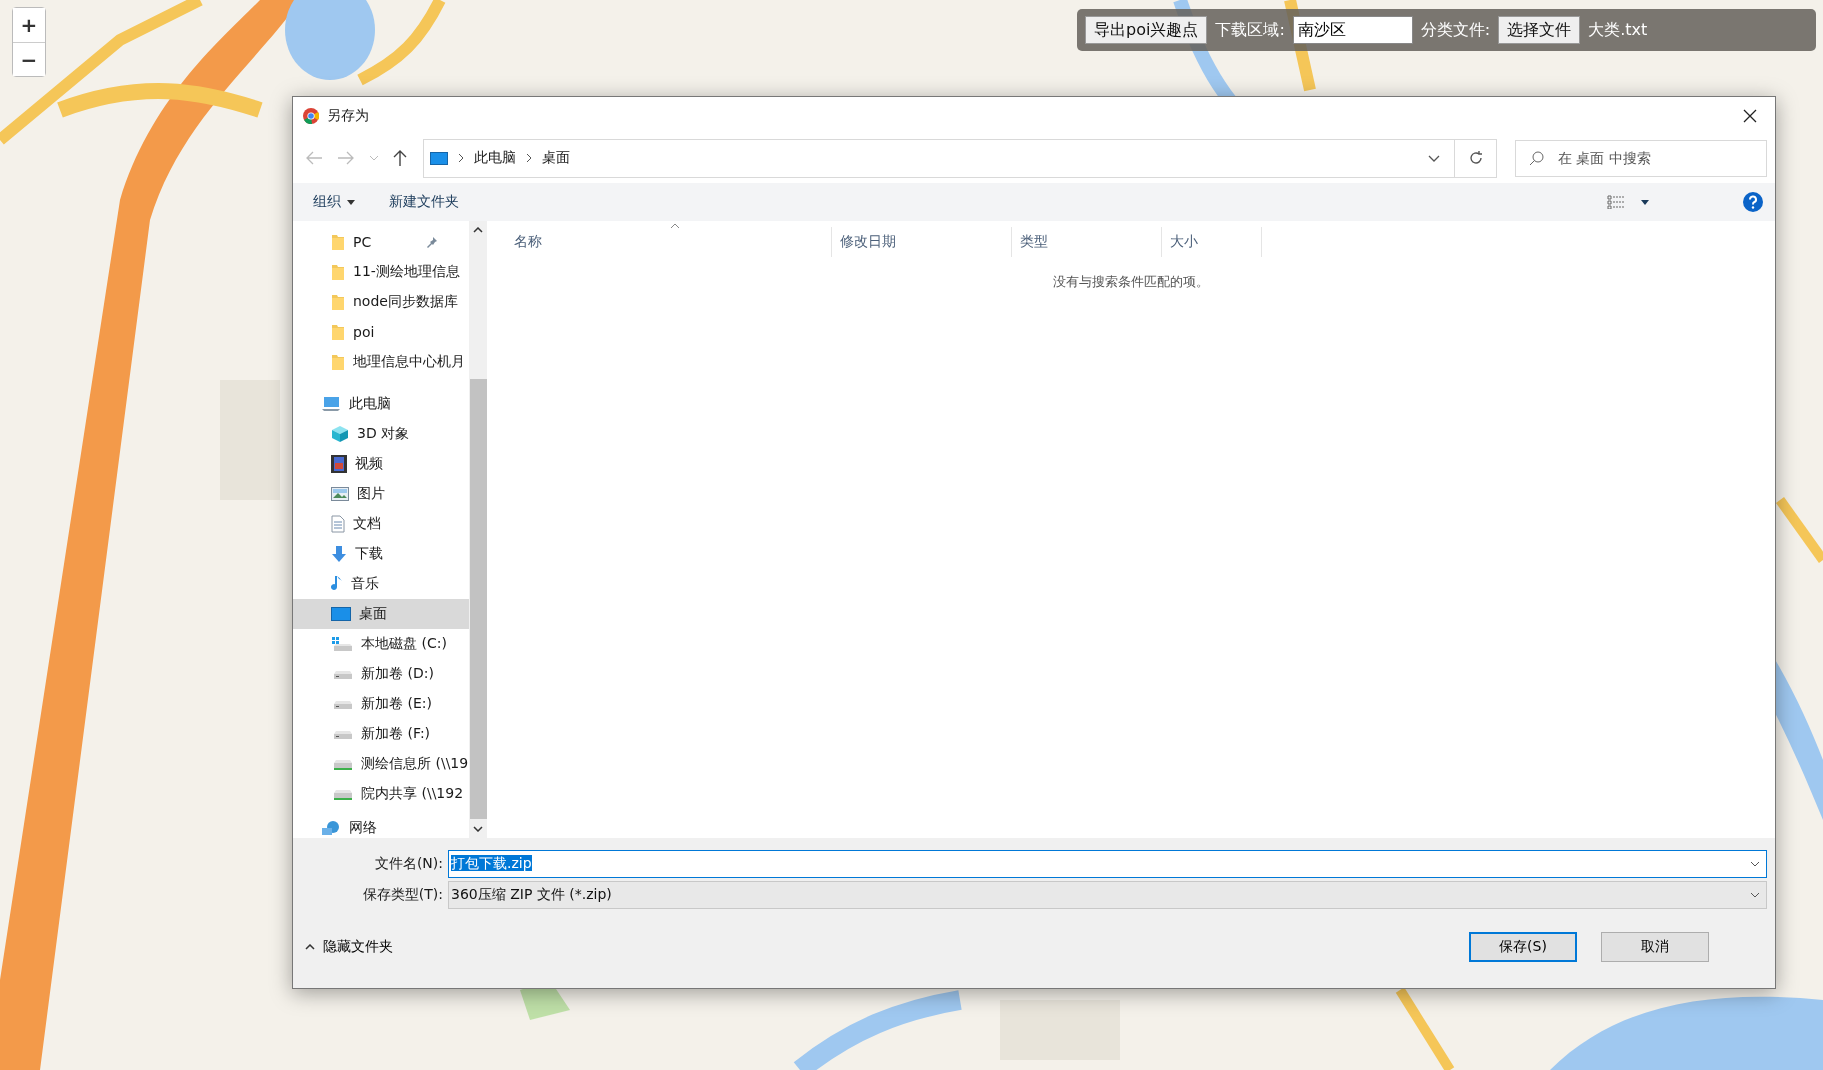  I want to click on file-name-field: 打包下载.zip, so click(1107, 863).